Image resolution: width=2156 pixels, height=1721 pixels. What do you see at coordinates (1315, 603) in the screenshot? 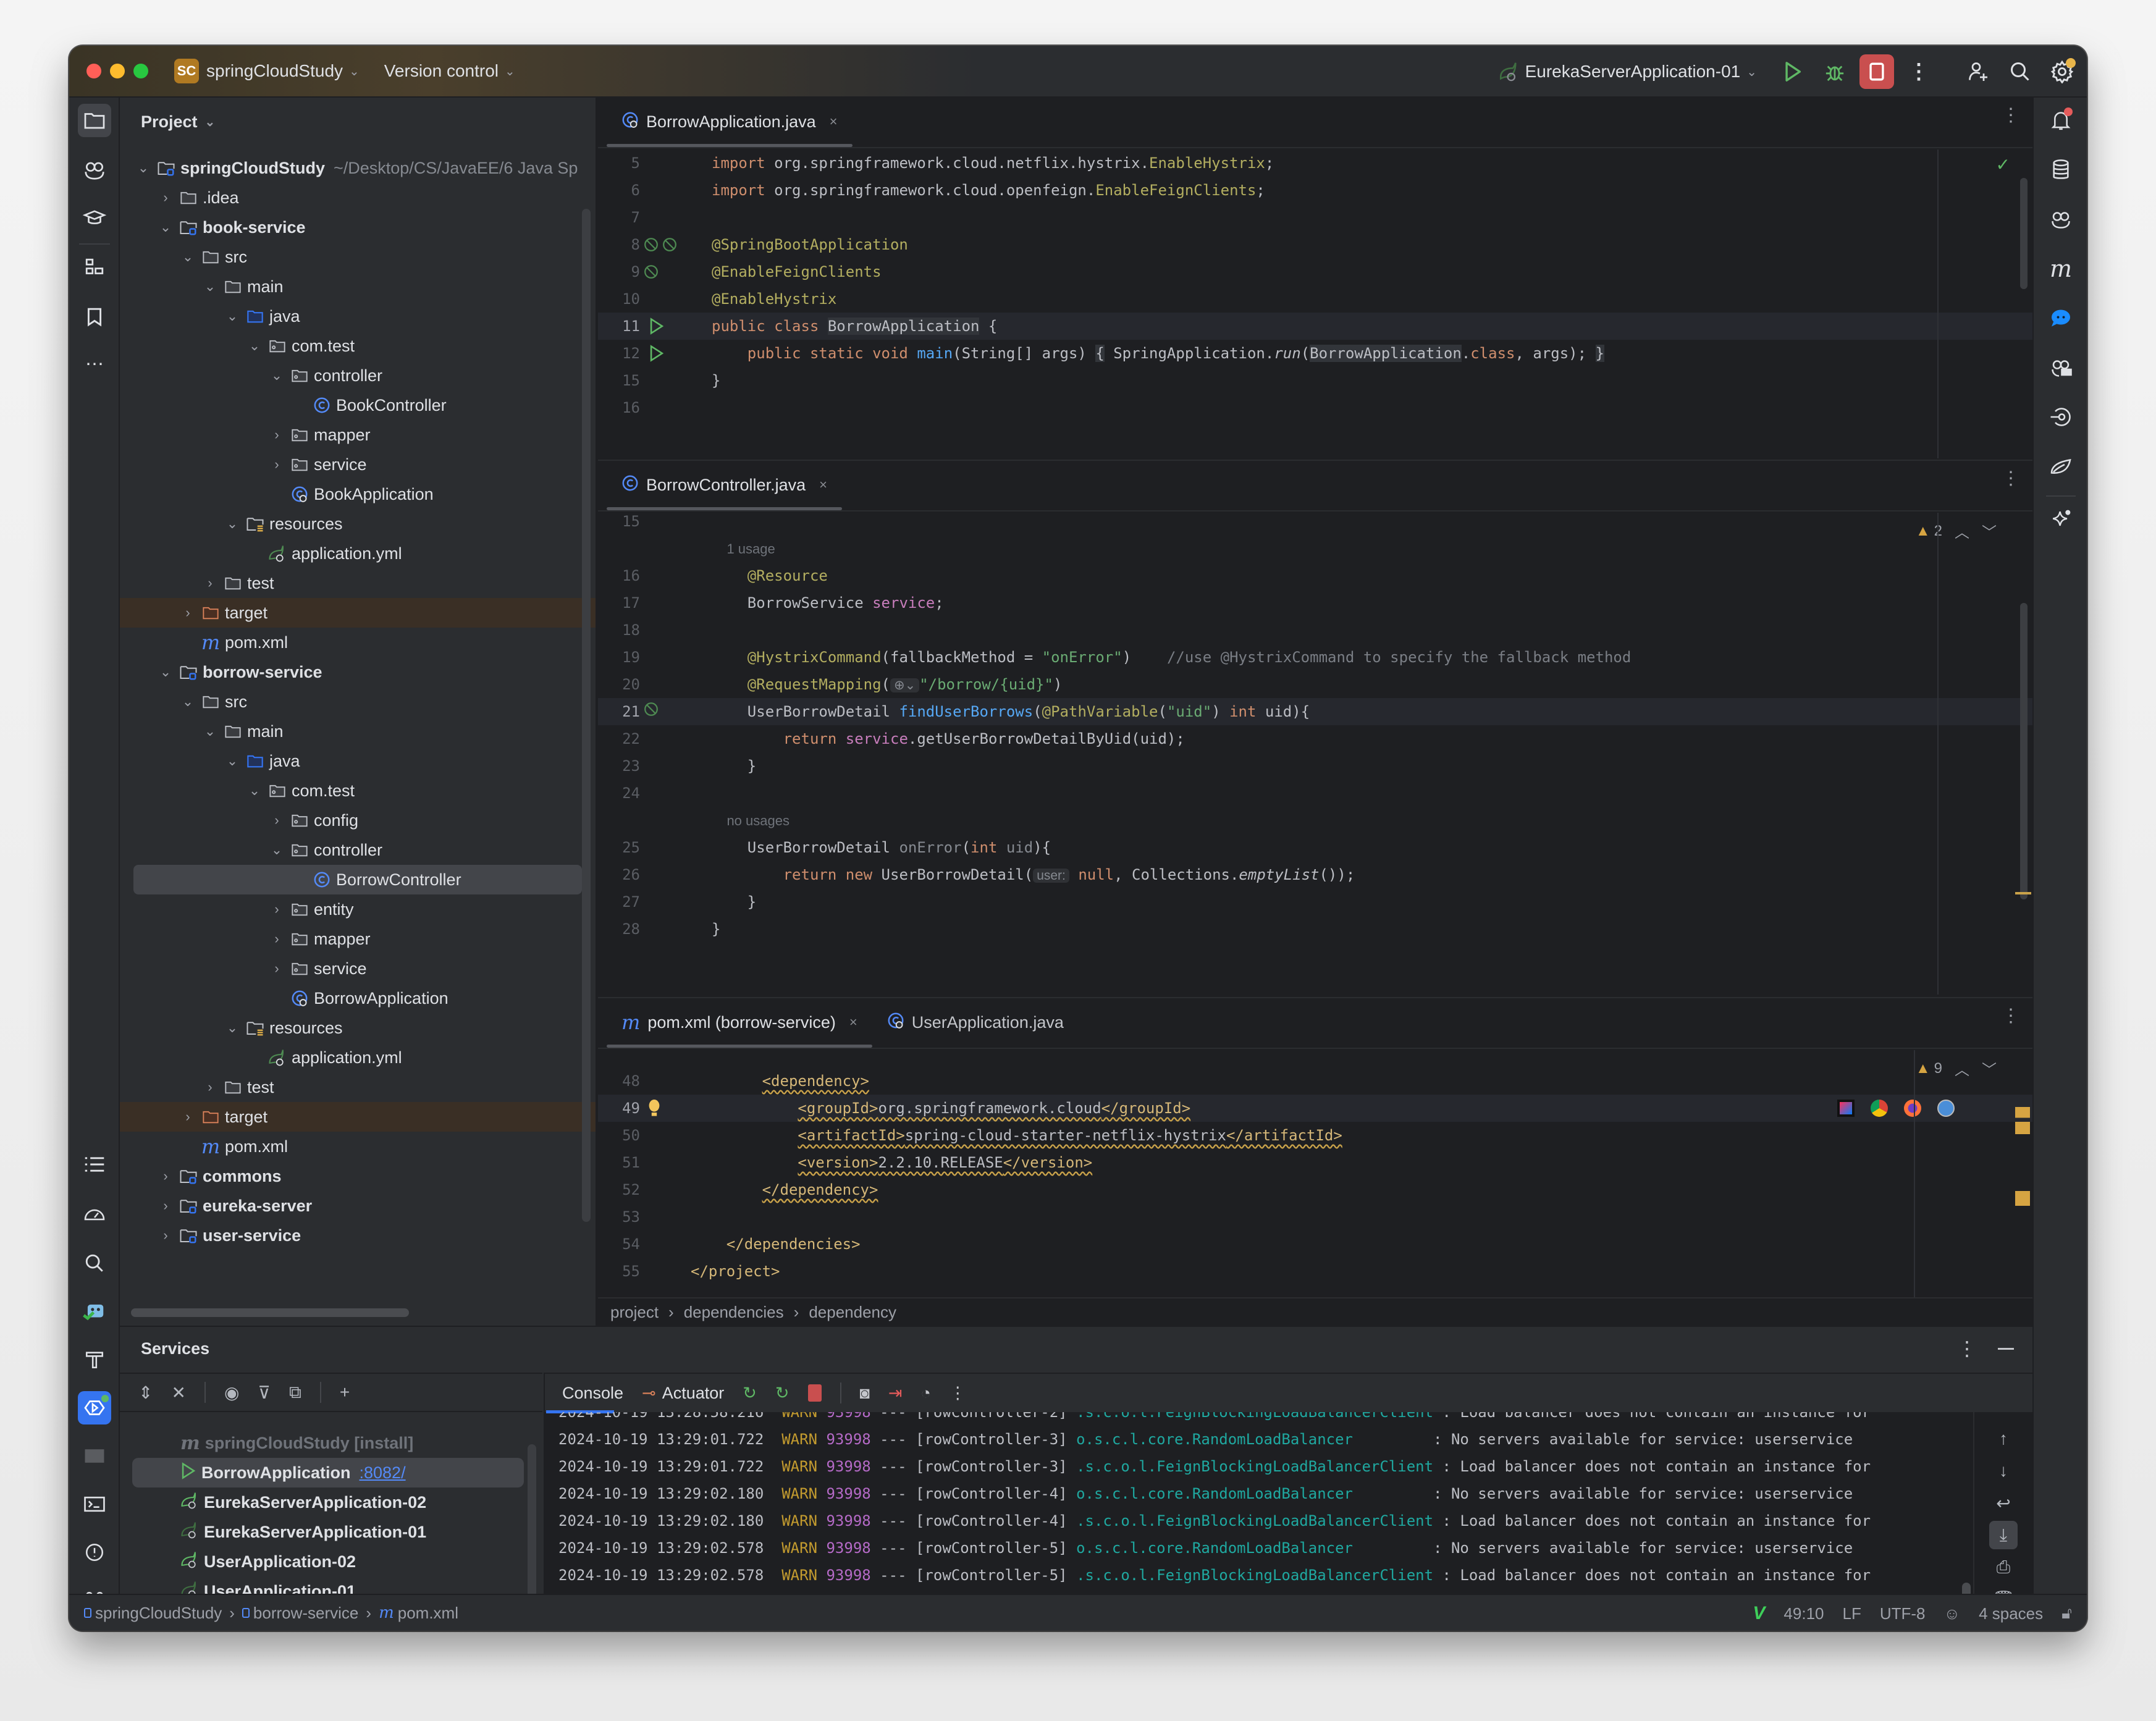
I see `code-line: 17 BorrowService service;` at bounding box center [1315, 603].